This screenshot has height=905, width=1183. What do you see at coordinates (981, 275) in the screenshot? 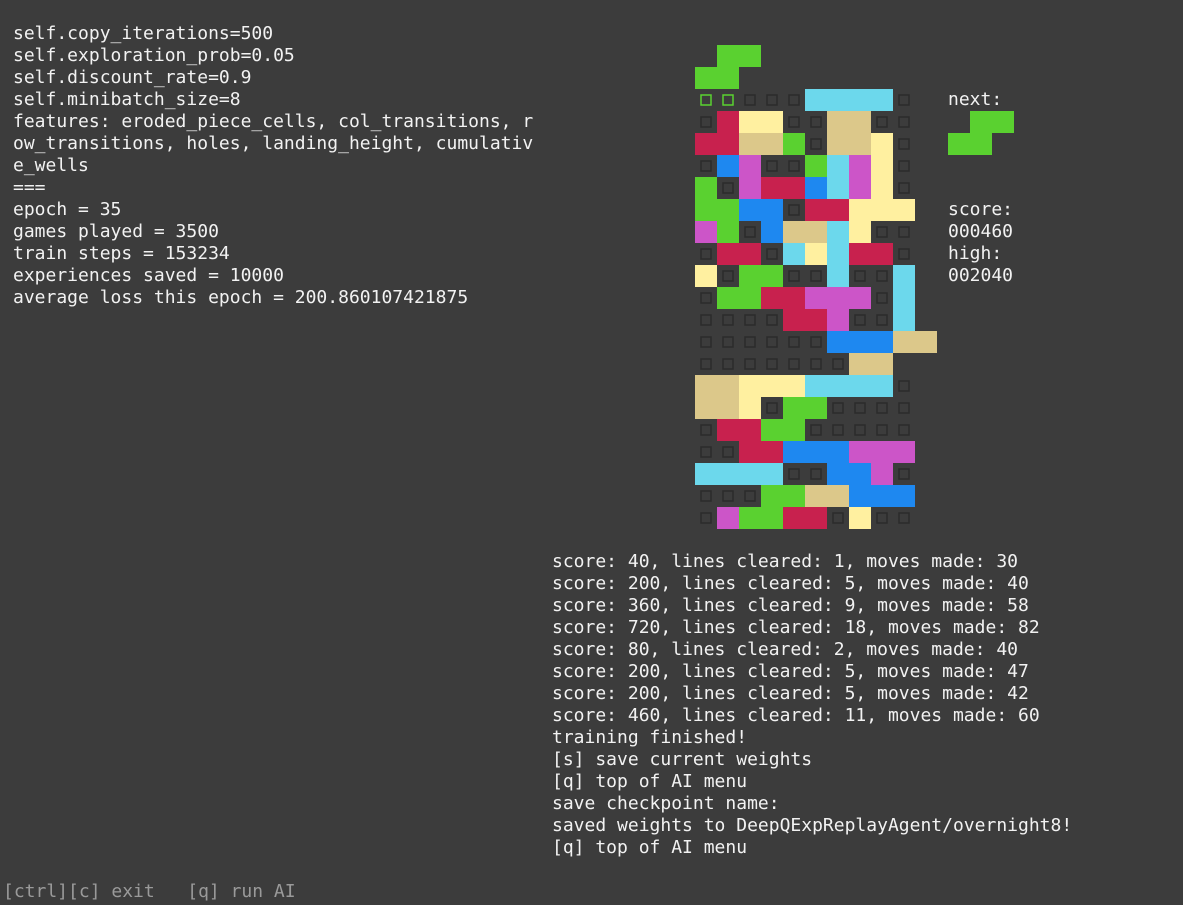
I see `high-value: 002040` at bounding box center [981, 275].